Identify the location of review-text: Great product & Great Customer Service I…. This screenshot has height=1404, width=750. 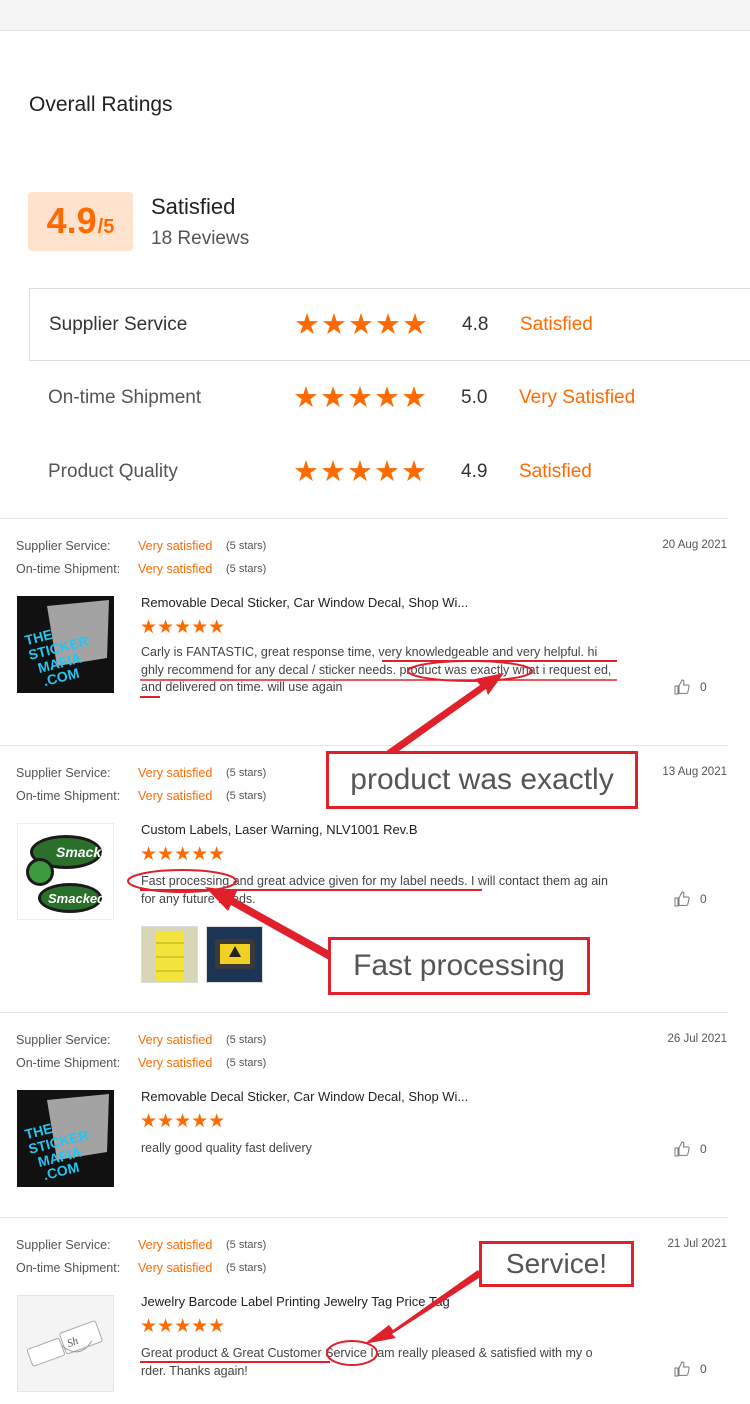
(367, 1362).